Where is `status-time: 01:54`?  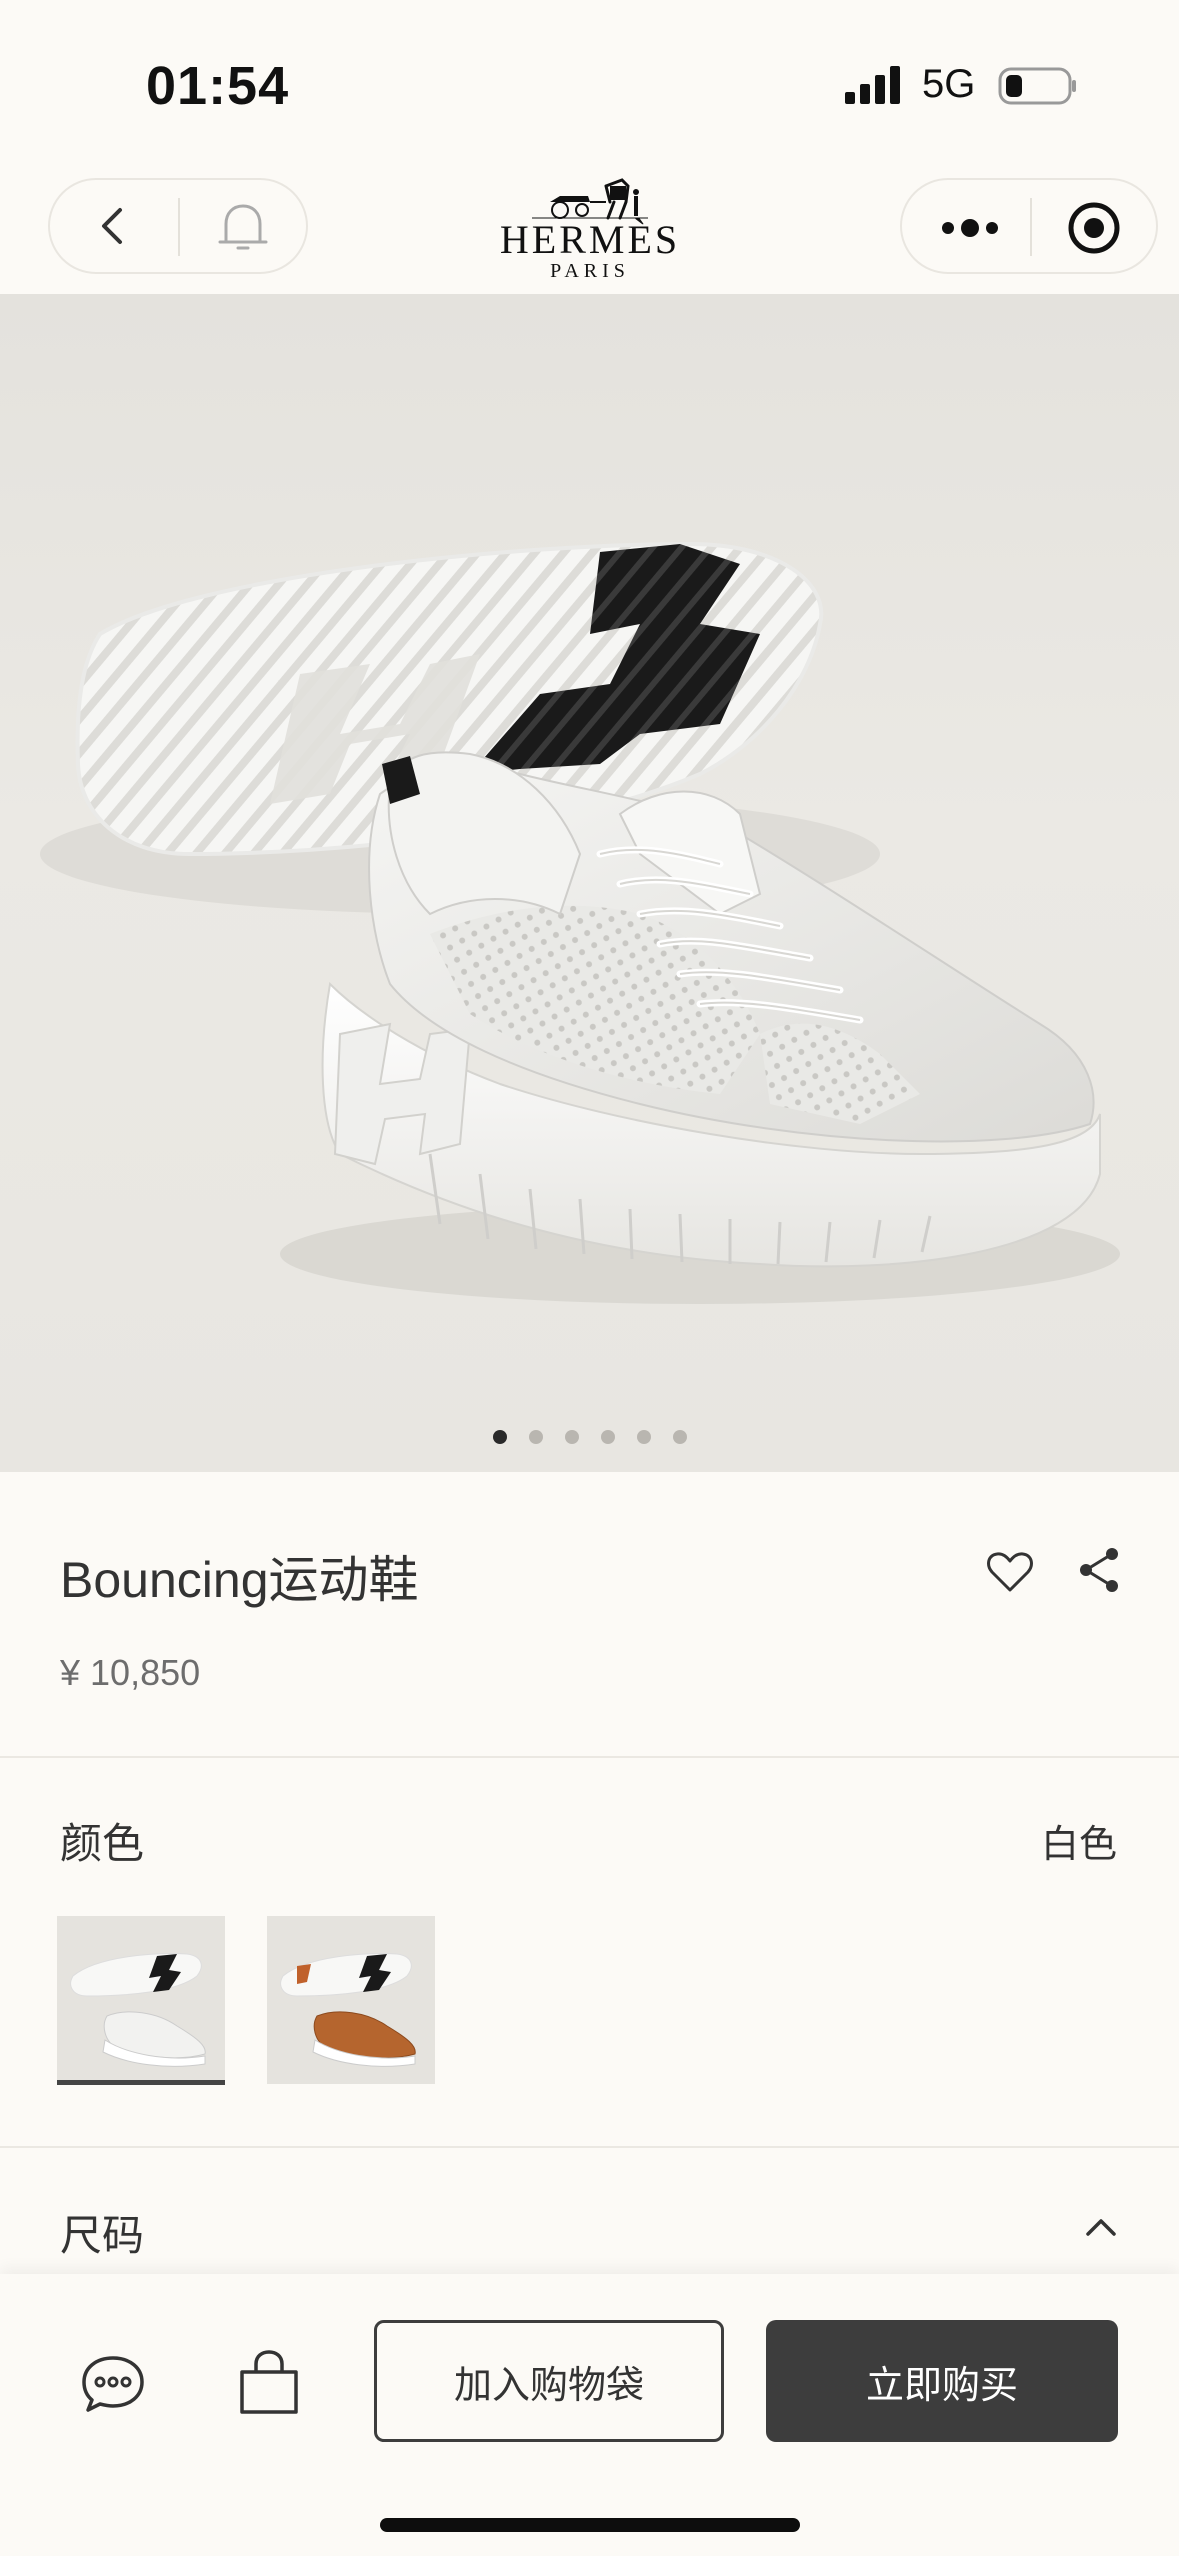 status-time: 01:54 is located at coordinates (218, 86).